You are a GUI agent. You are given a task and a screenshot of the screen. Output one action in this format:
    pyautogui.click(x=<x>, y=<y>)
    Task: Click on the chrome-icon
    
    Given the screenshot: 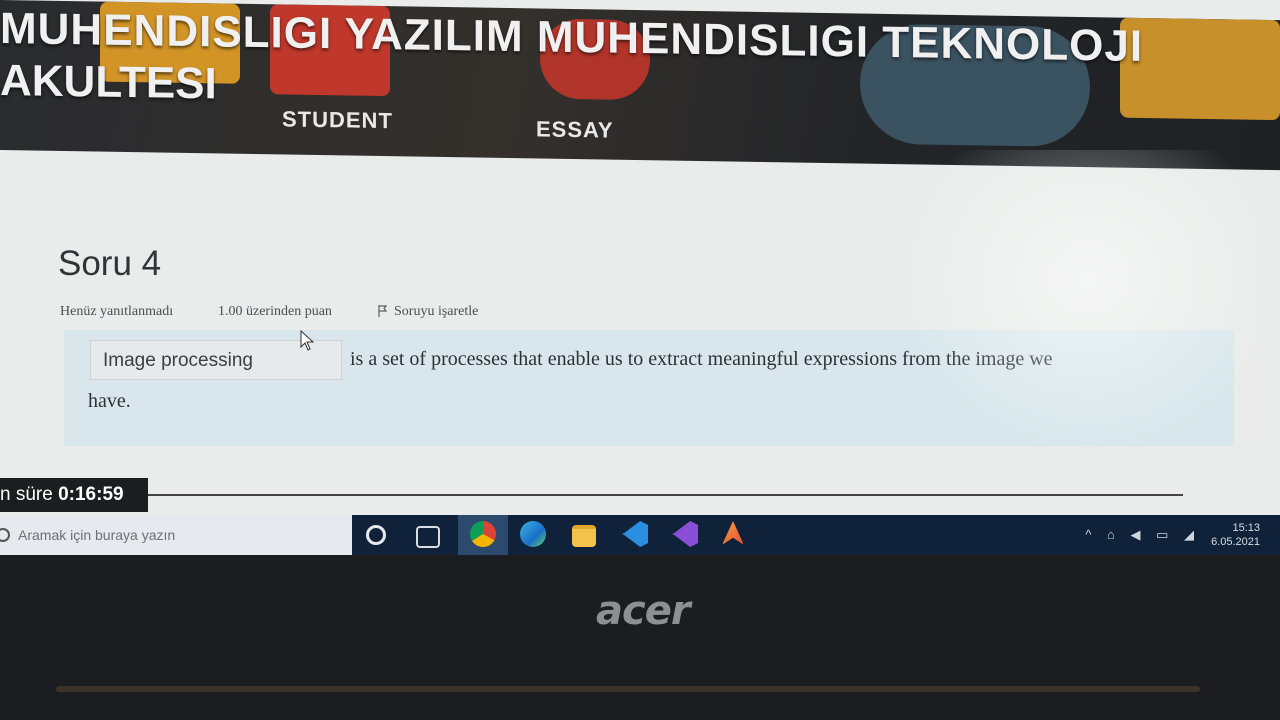 What is the action you would take?
    pyautogui.click(x=483, y=534)
    